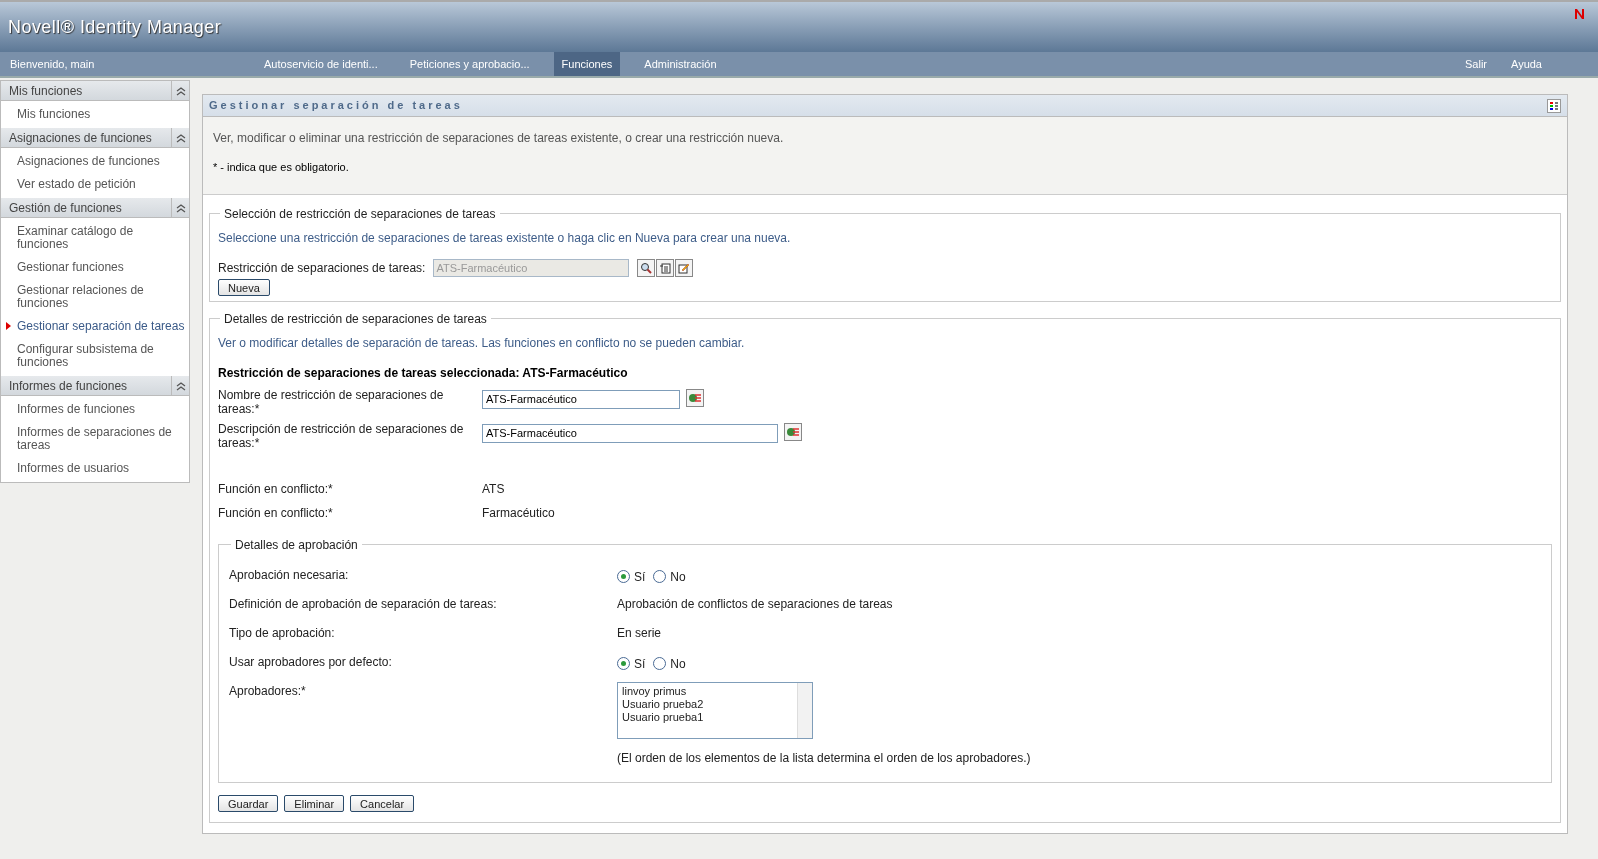 This screenshot has width=1598, height=859. I want to click on group-legend: Selección de restricción de separaciones de tareas, so click(360, 213).